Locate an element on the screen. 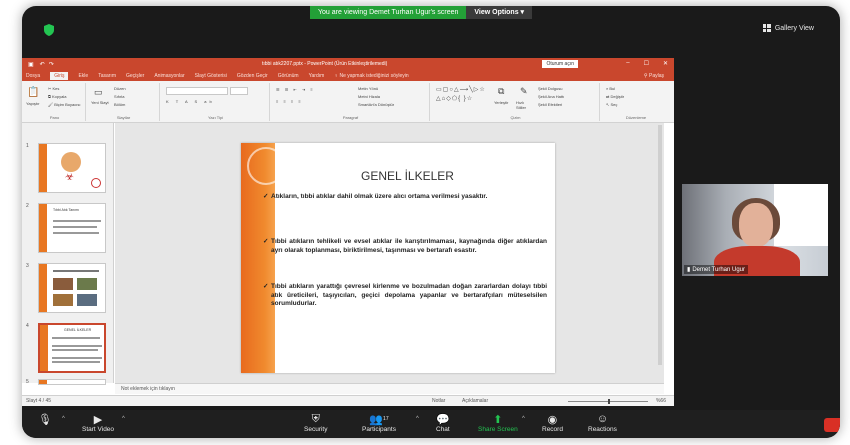 This screenshot has width=850, height=445. reset-button: Sıfırla is located at coordinates (119, 96).